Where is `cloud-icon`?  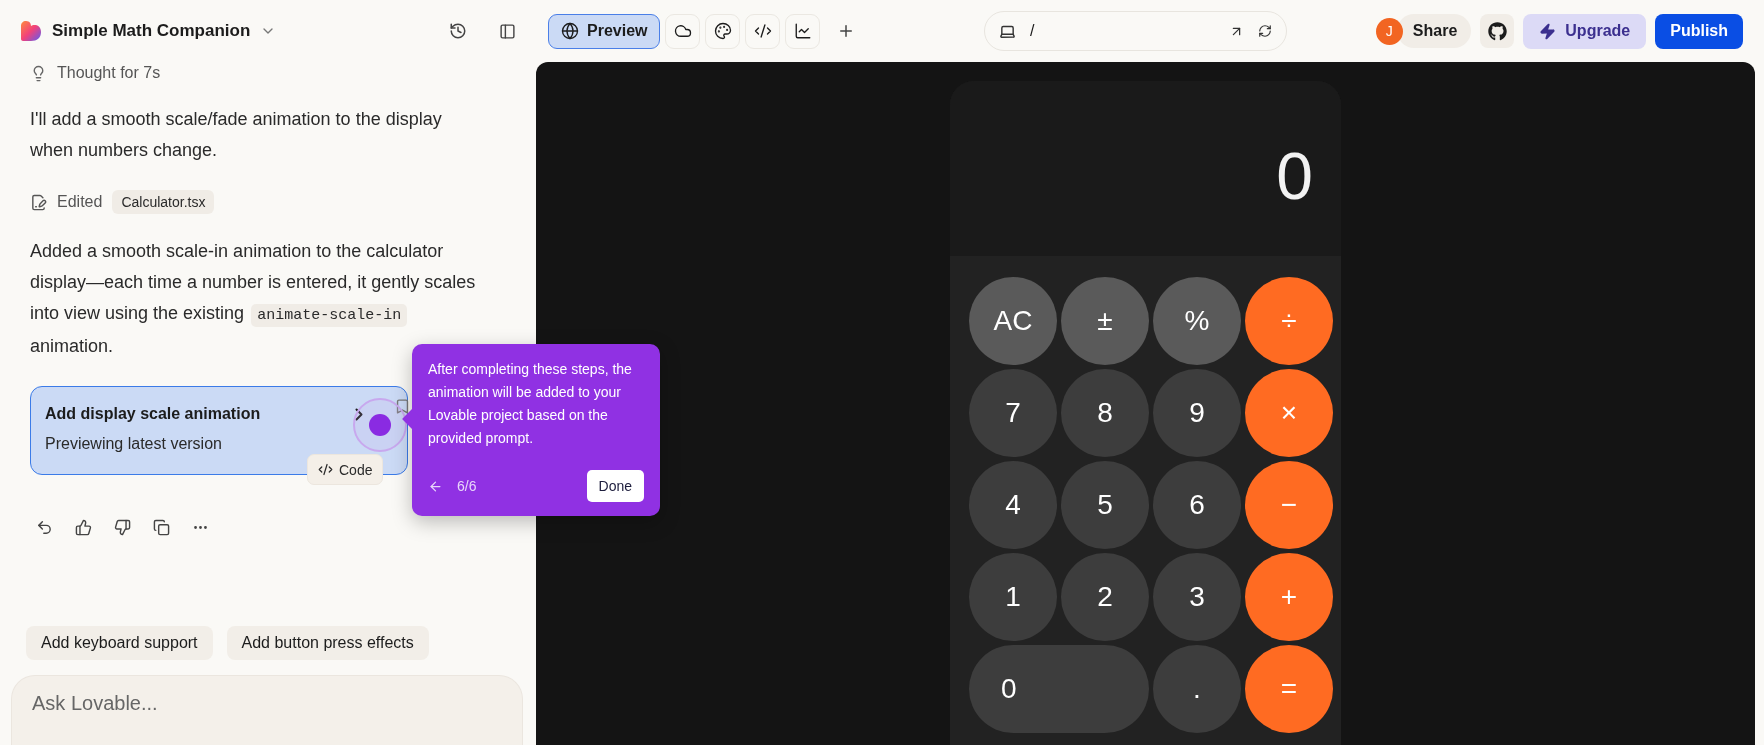 cloud-icon is located at coordinates (683, 31).